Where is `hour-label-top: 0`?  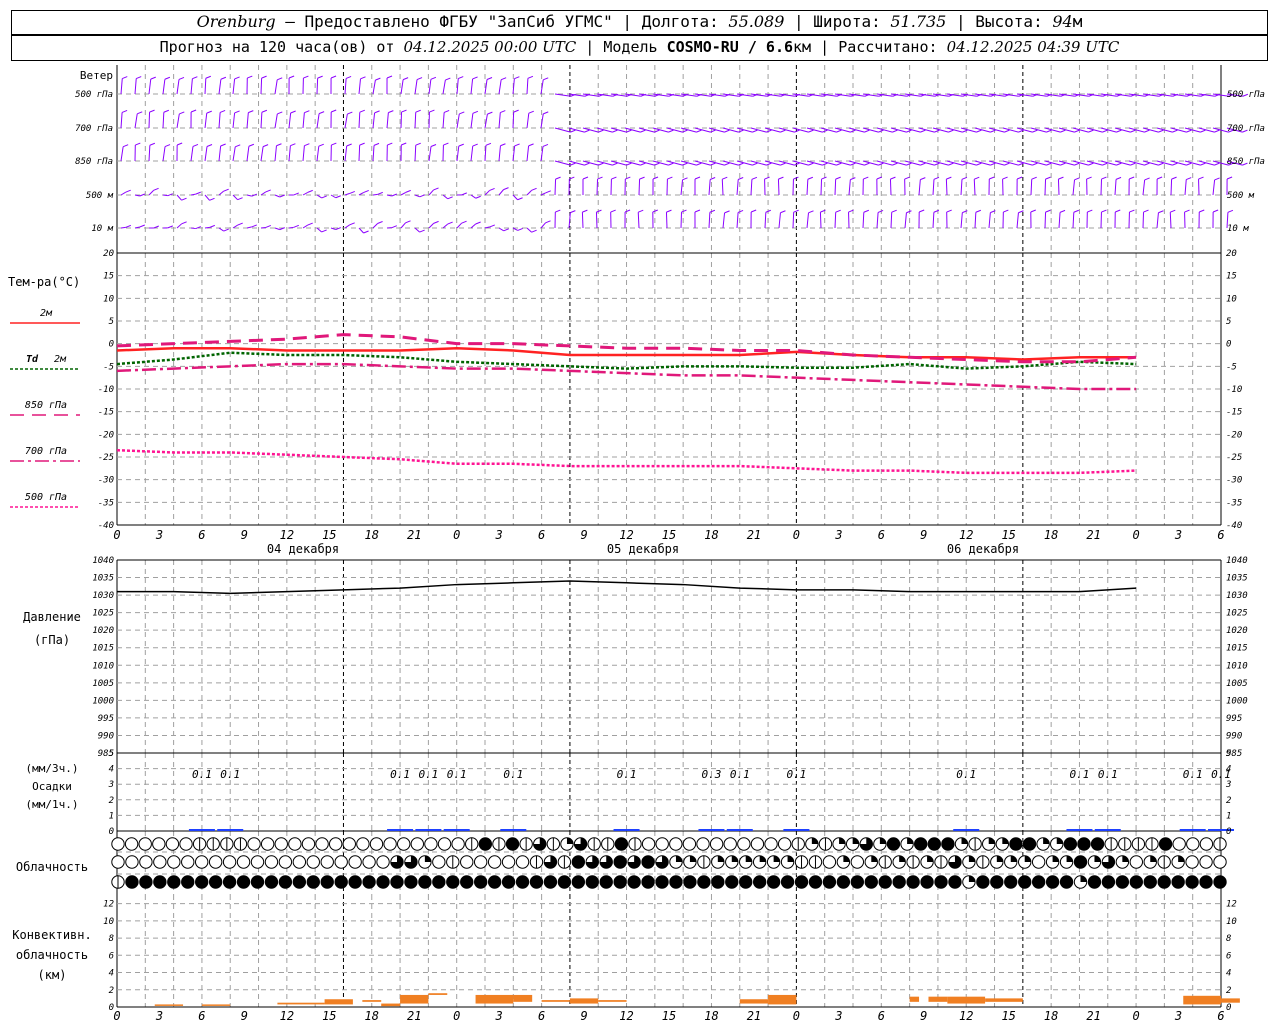 hour-label-top: 0 is located at coordinates (116, 535).